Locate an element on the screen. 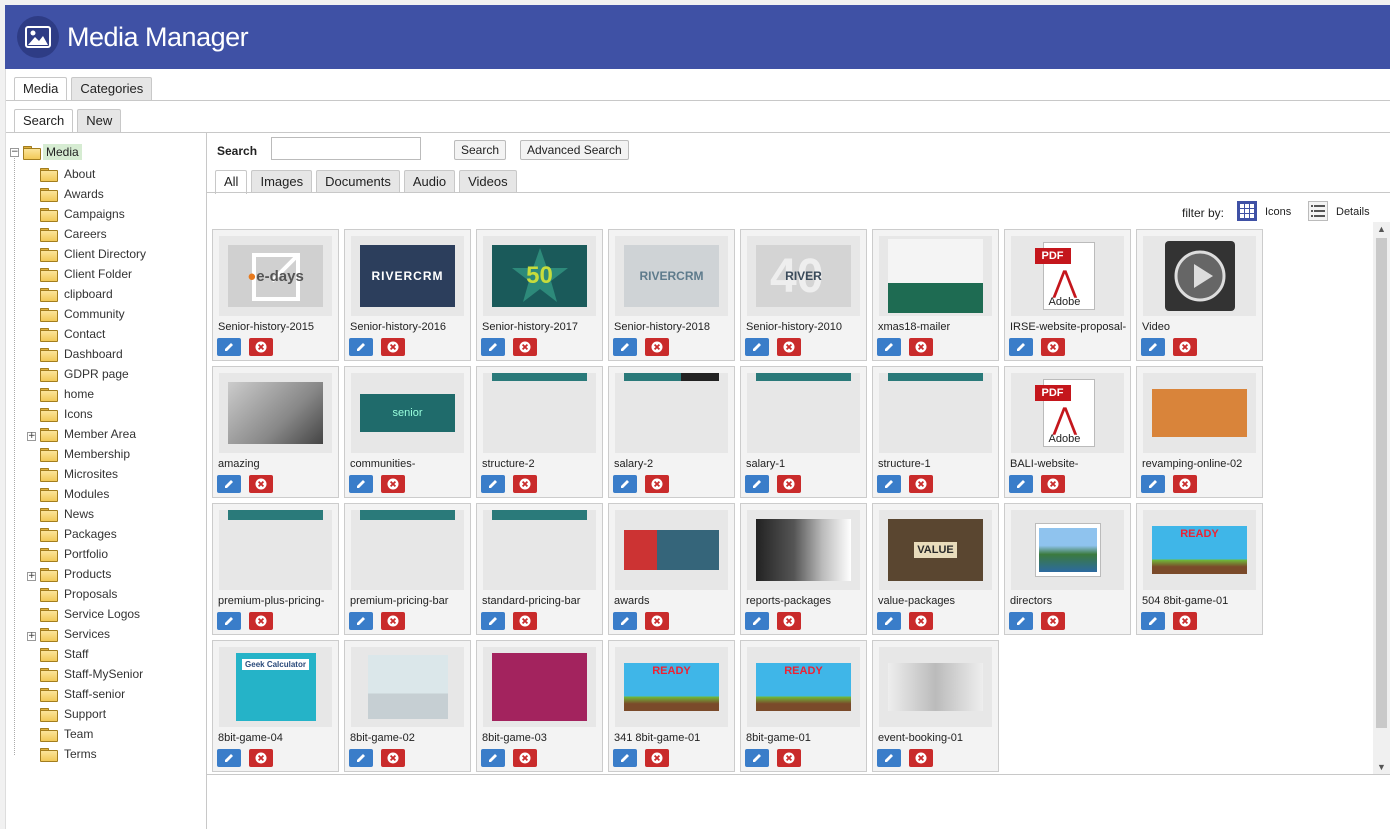 The height and width of the screenshot is (829, 1390). media-card: READY 8bit-game-01 is located at coordinates (803, 706).